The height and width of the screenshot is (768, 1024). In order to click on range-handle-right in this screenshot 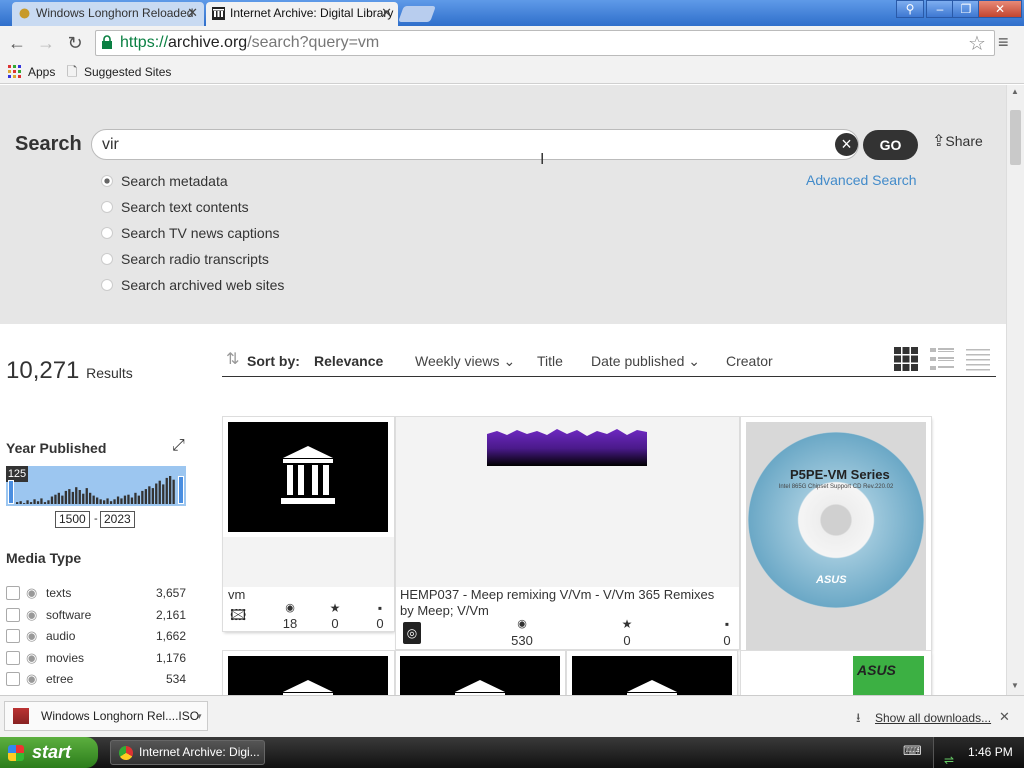, I will do `click(181, 490)`.